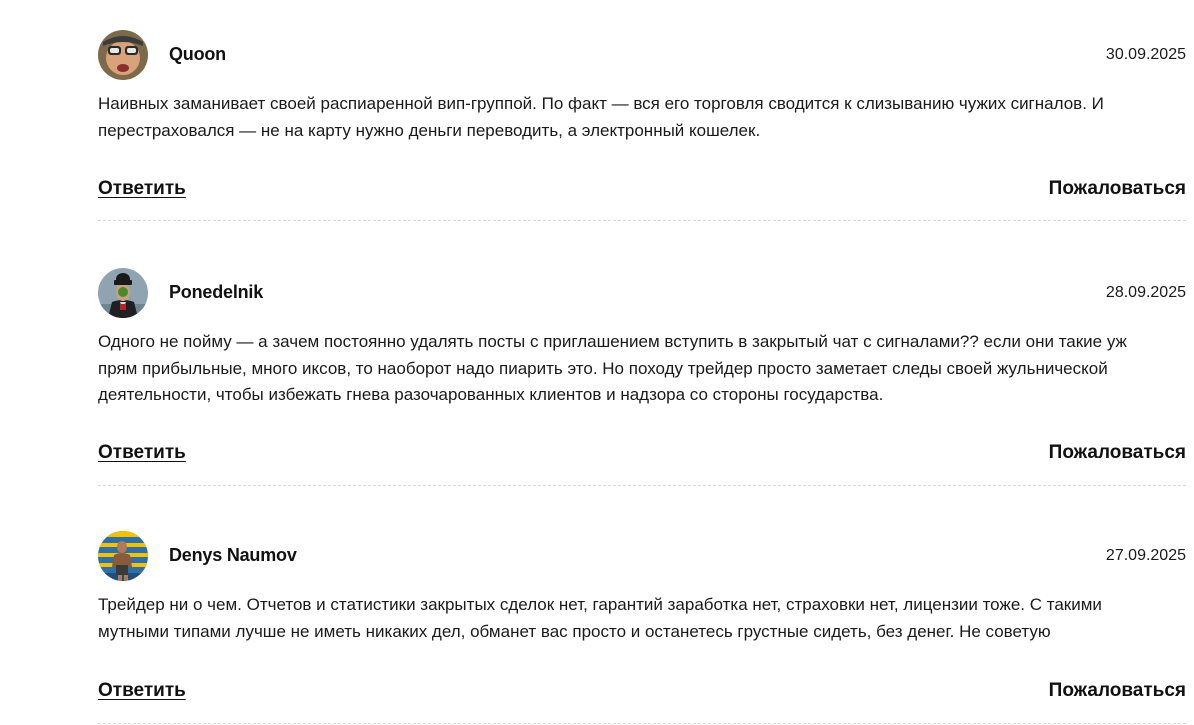  Describe the element at coordinates (1145, 292) in the screenshot. I see `comment-date: 28.09.2025` at that location.